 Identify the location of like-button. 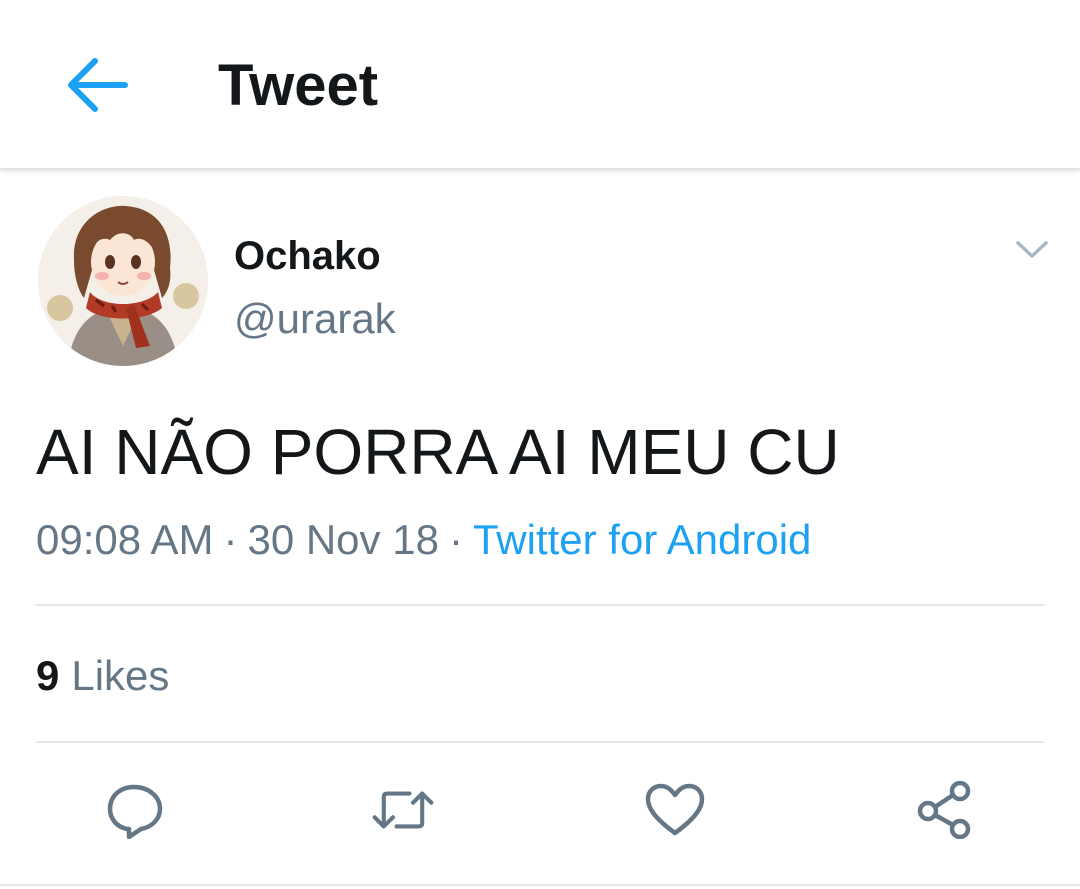
(675, 810).